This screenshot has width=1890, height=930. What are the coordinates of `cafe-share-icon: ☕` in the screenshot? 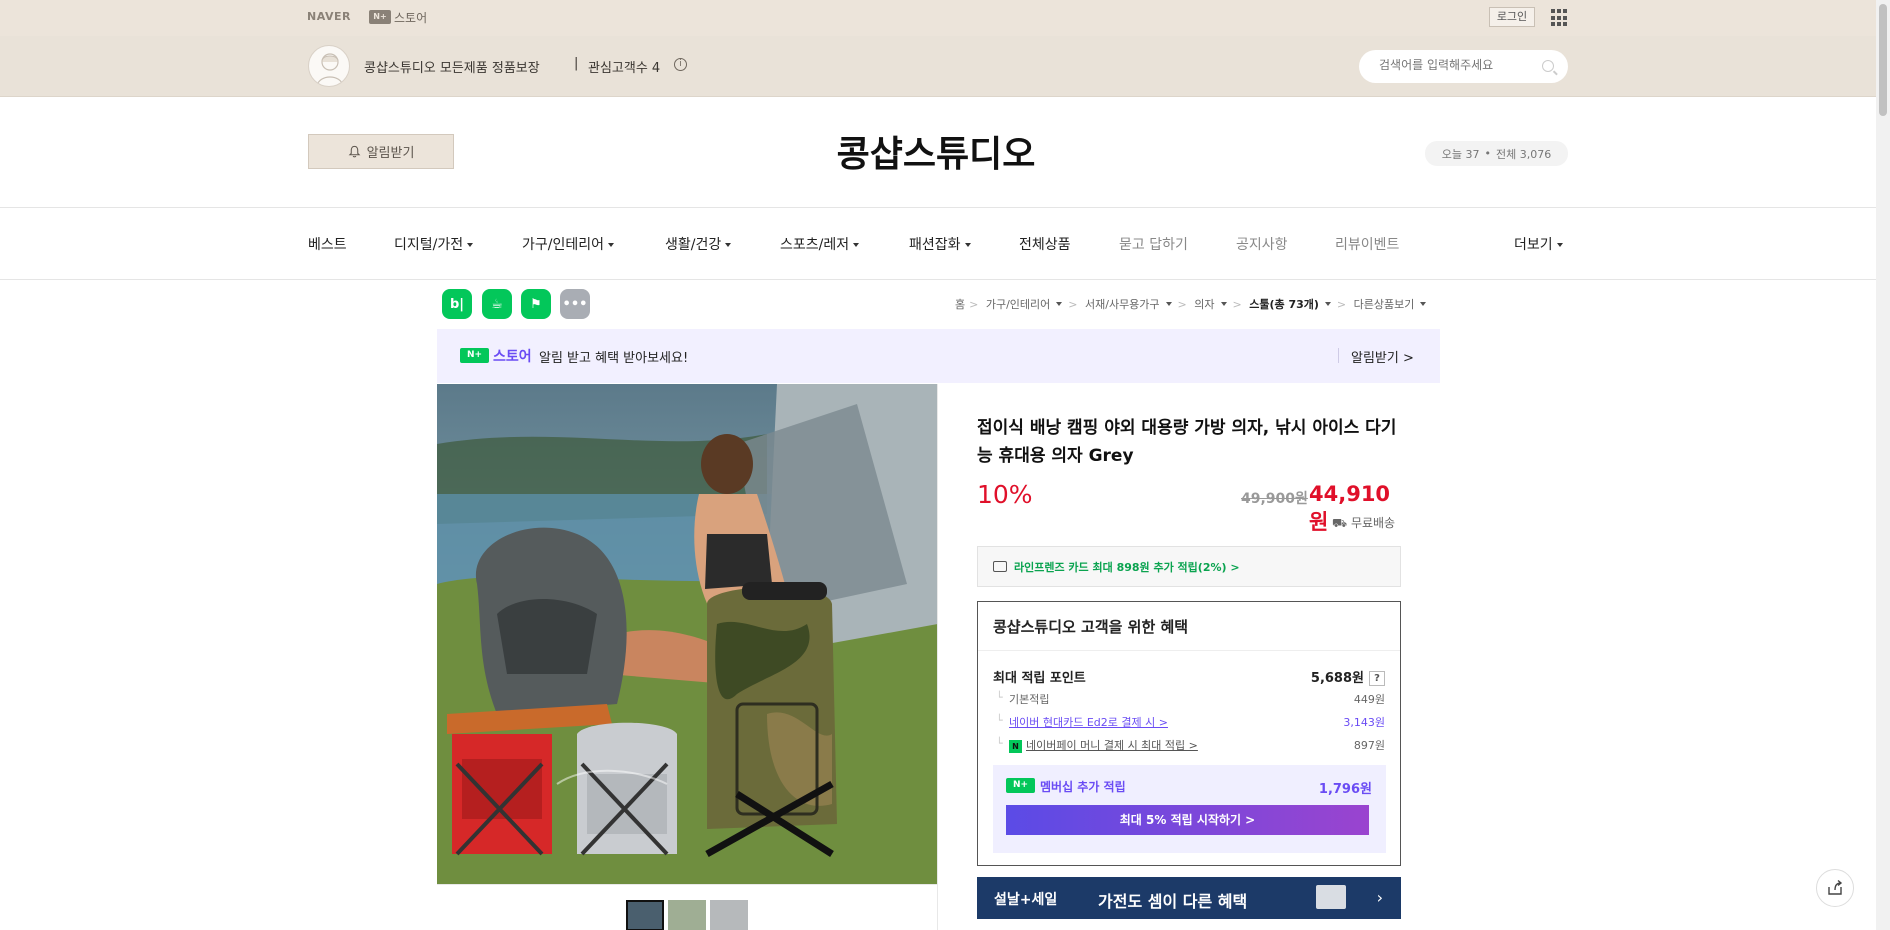 It's located at (497, 304).